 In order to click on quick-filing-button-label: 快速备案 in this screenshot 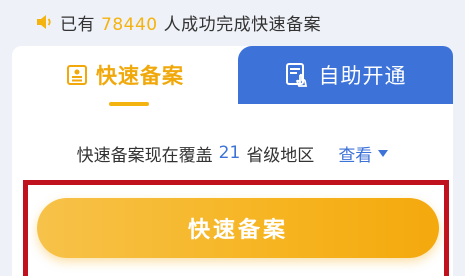, I will do `click(237, 230)`.